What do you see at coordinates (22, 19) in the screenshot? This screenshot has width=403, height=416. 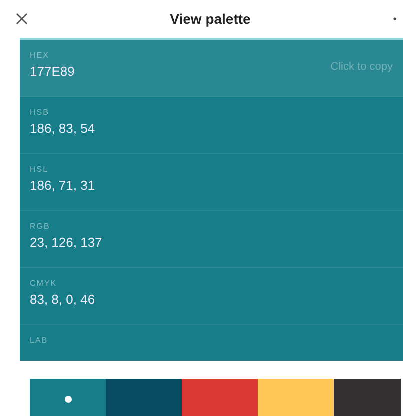 I see `close-icon` at bounding box center [22, 19].